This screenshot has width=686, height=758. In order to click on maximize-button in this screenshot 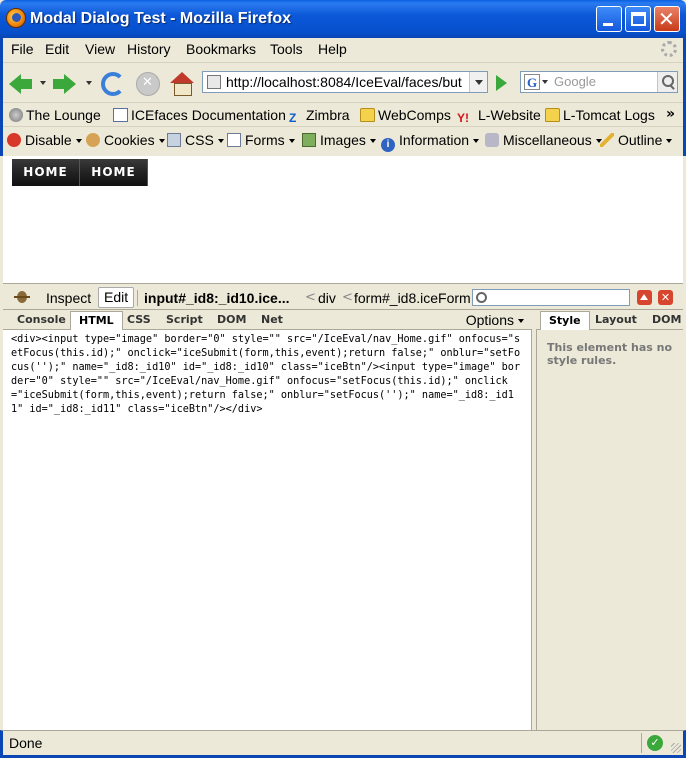, I will do `click(638, 19)`.